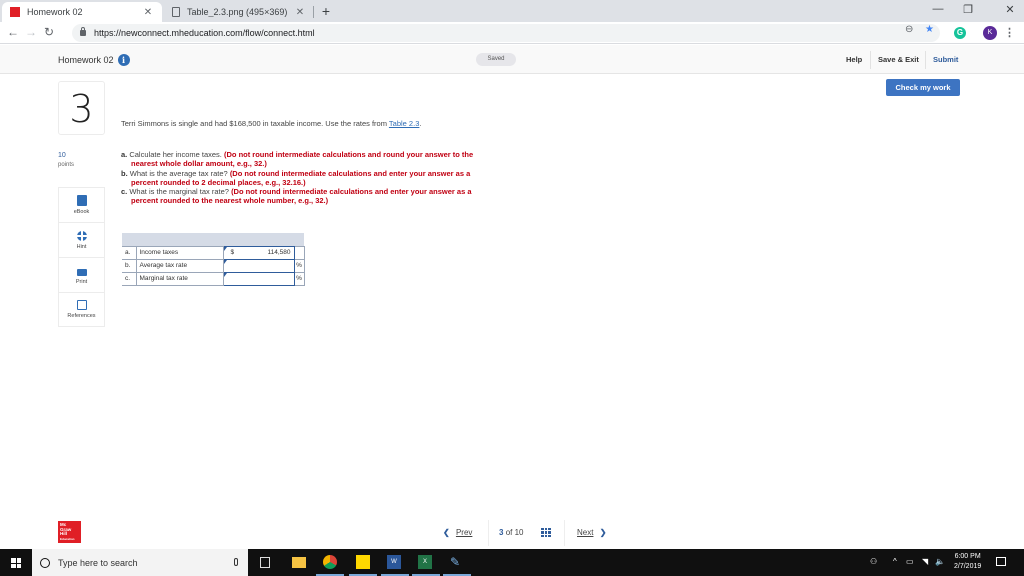 Image resolution: width=1024 pixels, height=576 pixels. What do you see at coordinates (873, 561) in the screenshot?
I see `people-icon: ⚇` at bounding box center [873, 561].